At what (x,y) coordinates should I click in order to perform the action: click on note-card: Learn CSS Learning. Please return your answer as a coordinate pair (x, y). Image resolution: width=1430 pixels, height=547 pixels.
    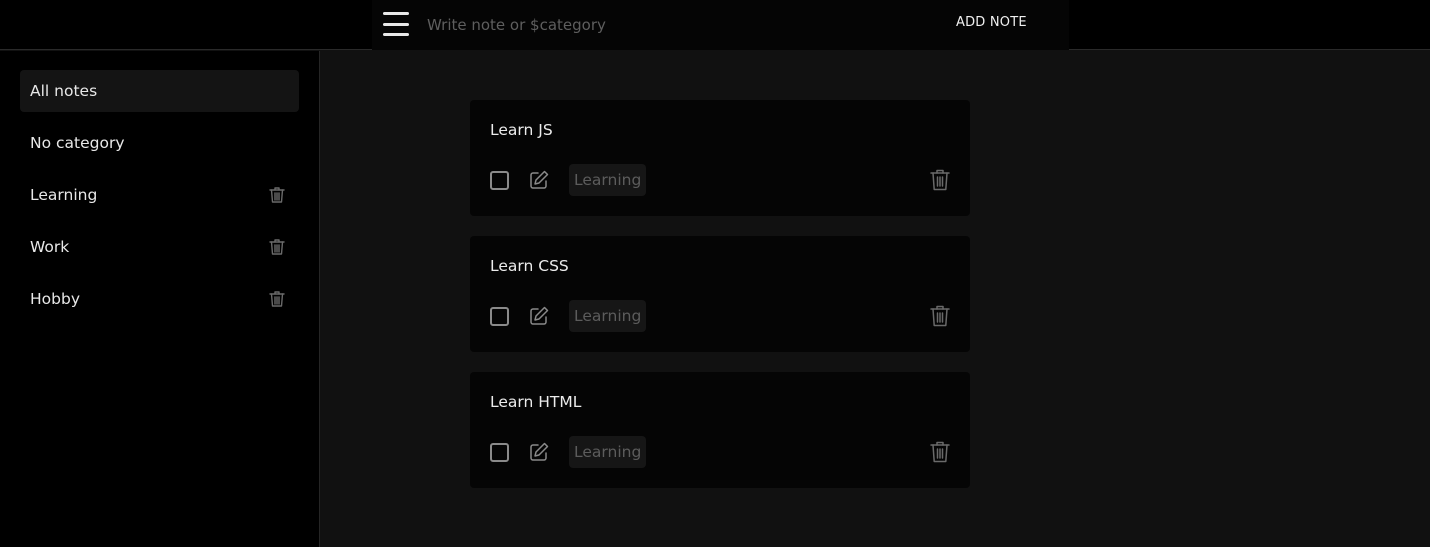
    Looking at the image, I should click on (720, 294).